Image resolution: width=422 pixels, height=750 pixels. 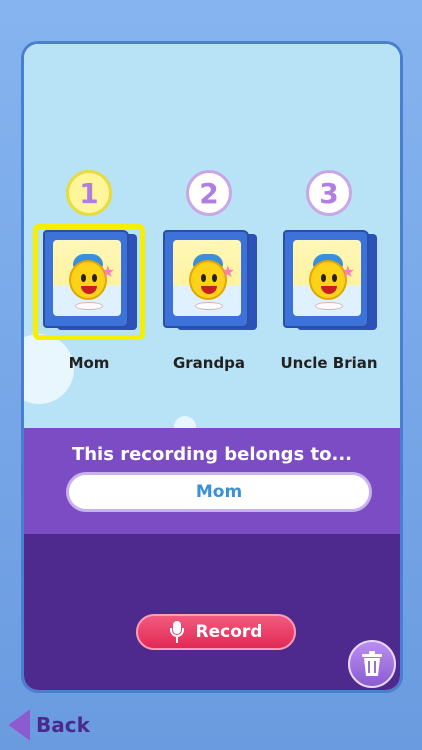 I want to click on slot-number-badge: 1, so click(x=89, y=193).